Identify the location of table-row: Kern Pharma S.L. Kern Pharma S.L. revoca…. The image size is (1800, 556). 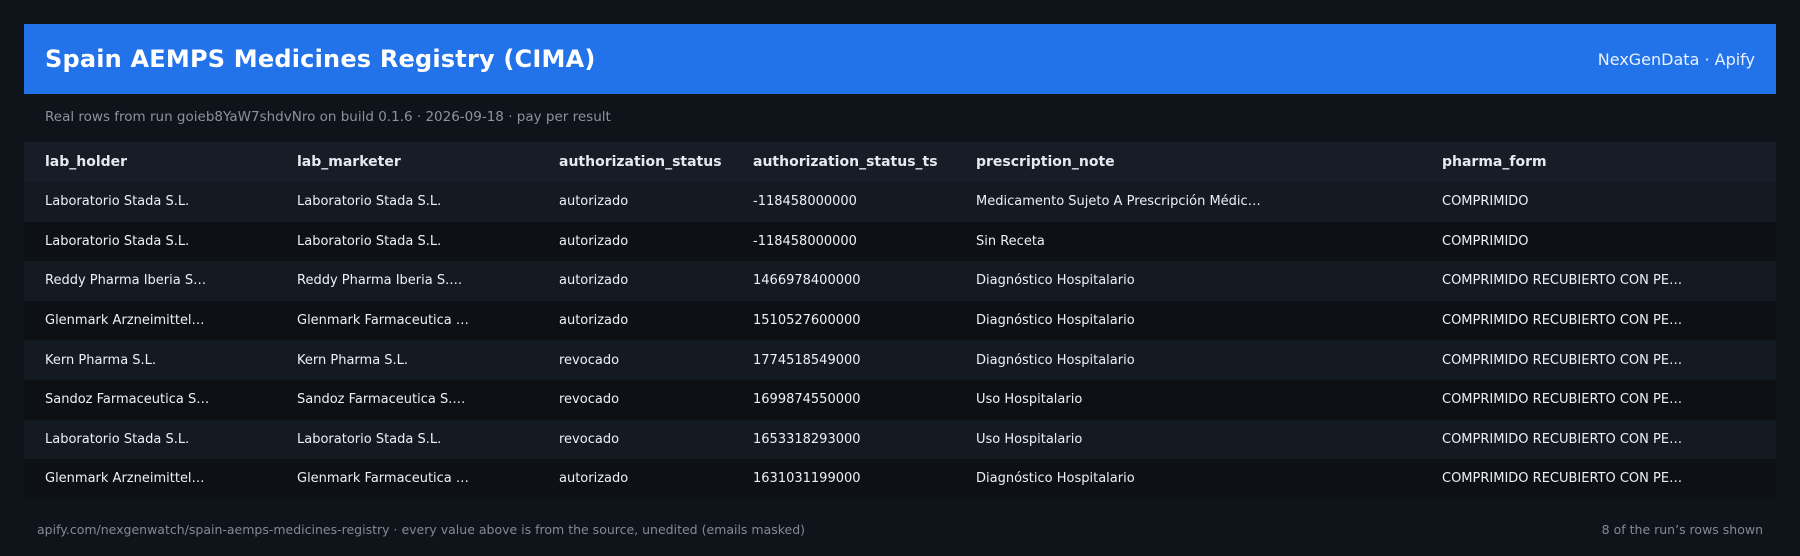
(900, 360).